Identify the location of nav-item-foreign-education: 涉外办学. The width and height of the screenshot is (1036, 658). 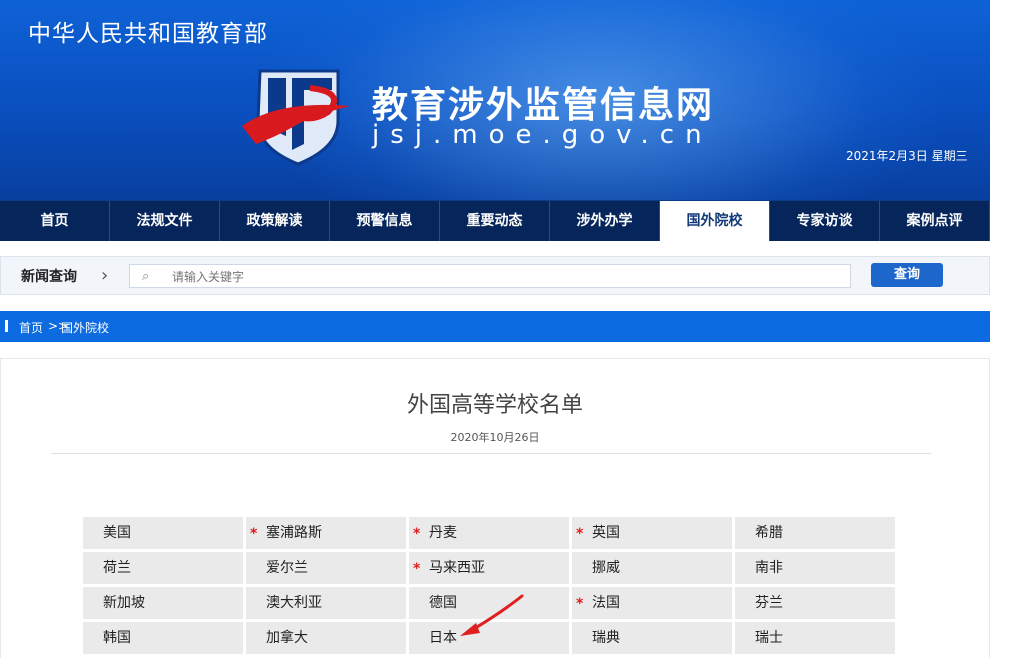
(605, 221).